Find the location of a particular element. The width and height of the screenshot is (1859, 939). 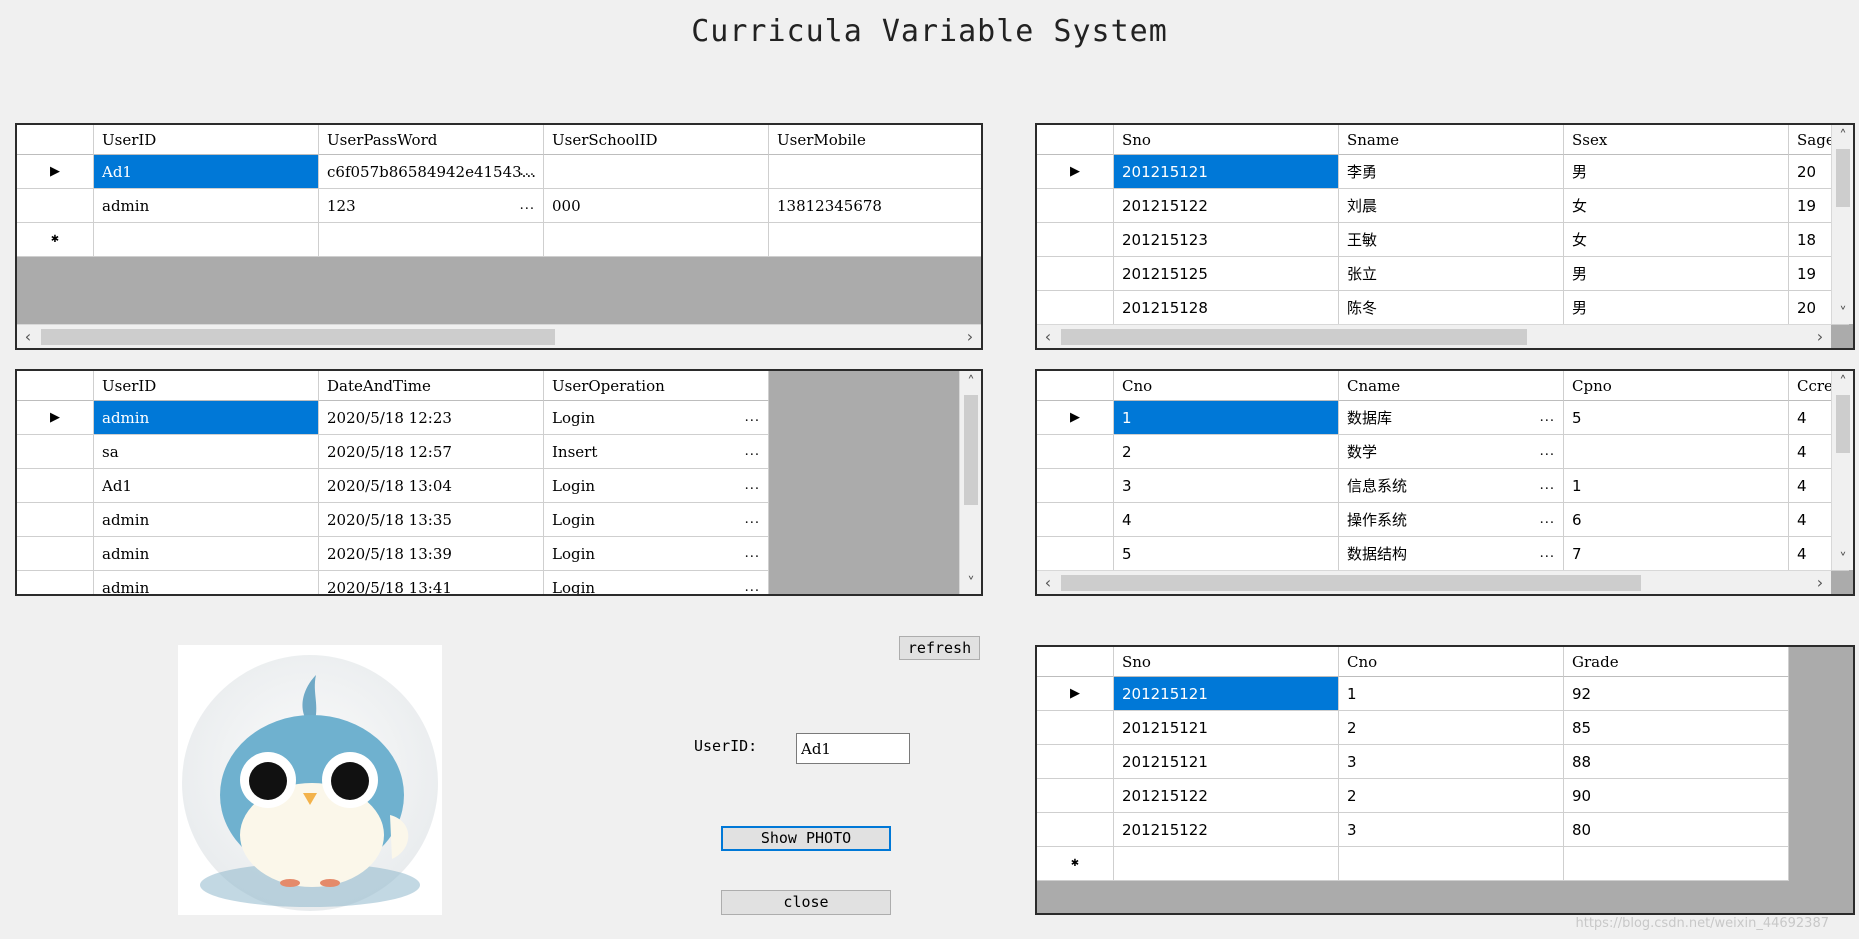

table-cell: 85 is located at coordinates (1676, 728).